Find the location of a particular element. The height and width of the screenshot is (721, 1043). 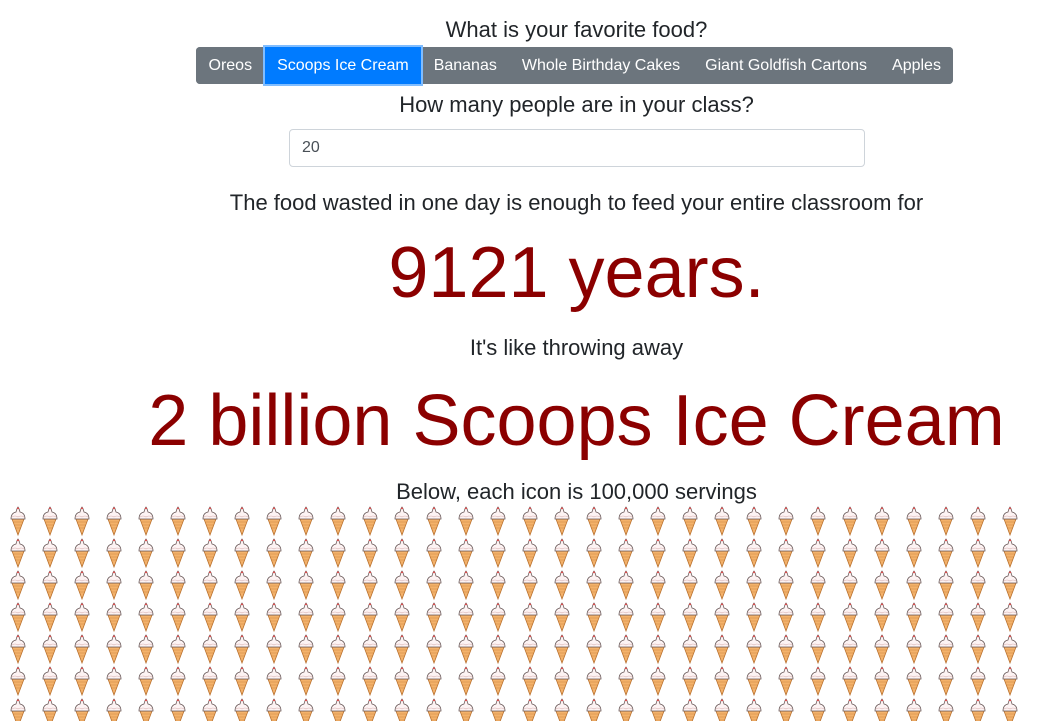

food-count-result: 2 billion Scoops Ice Cream is located at coordinates (576, 421).